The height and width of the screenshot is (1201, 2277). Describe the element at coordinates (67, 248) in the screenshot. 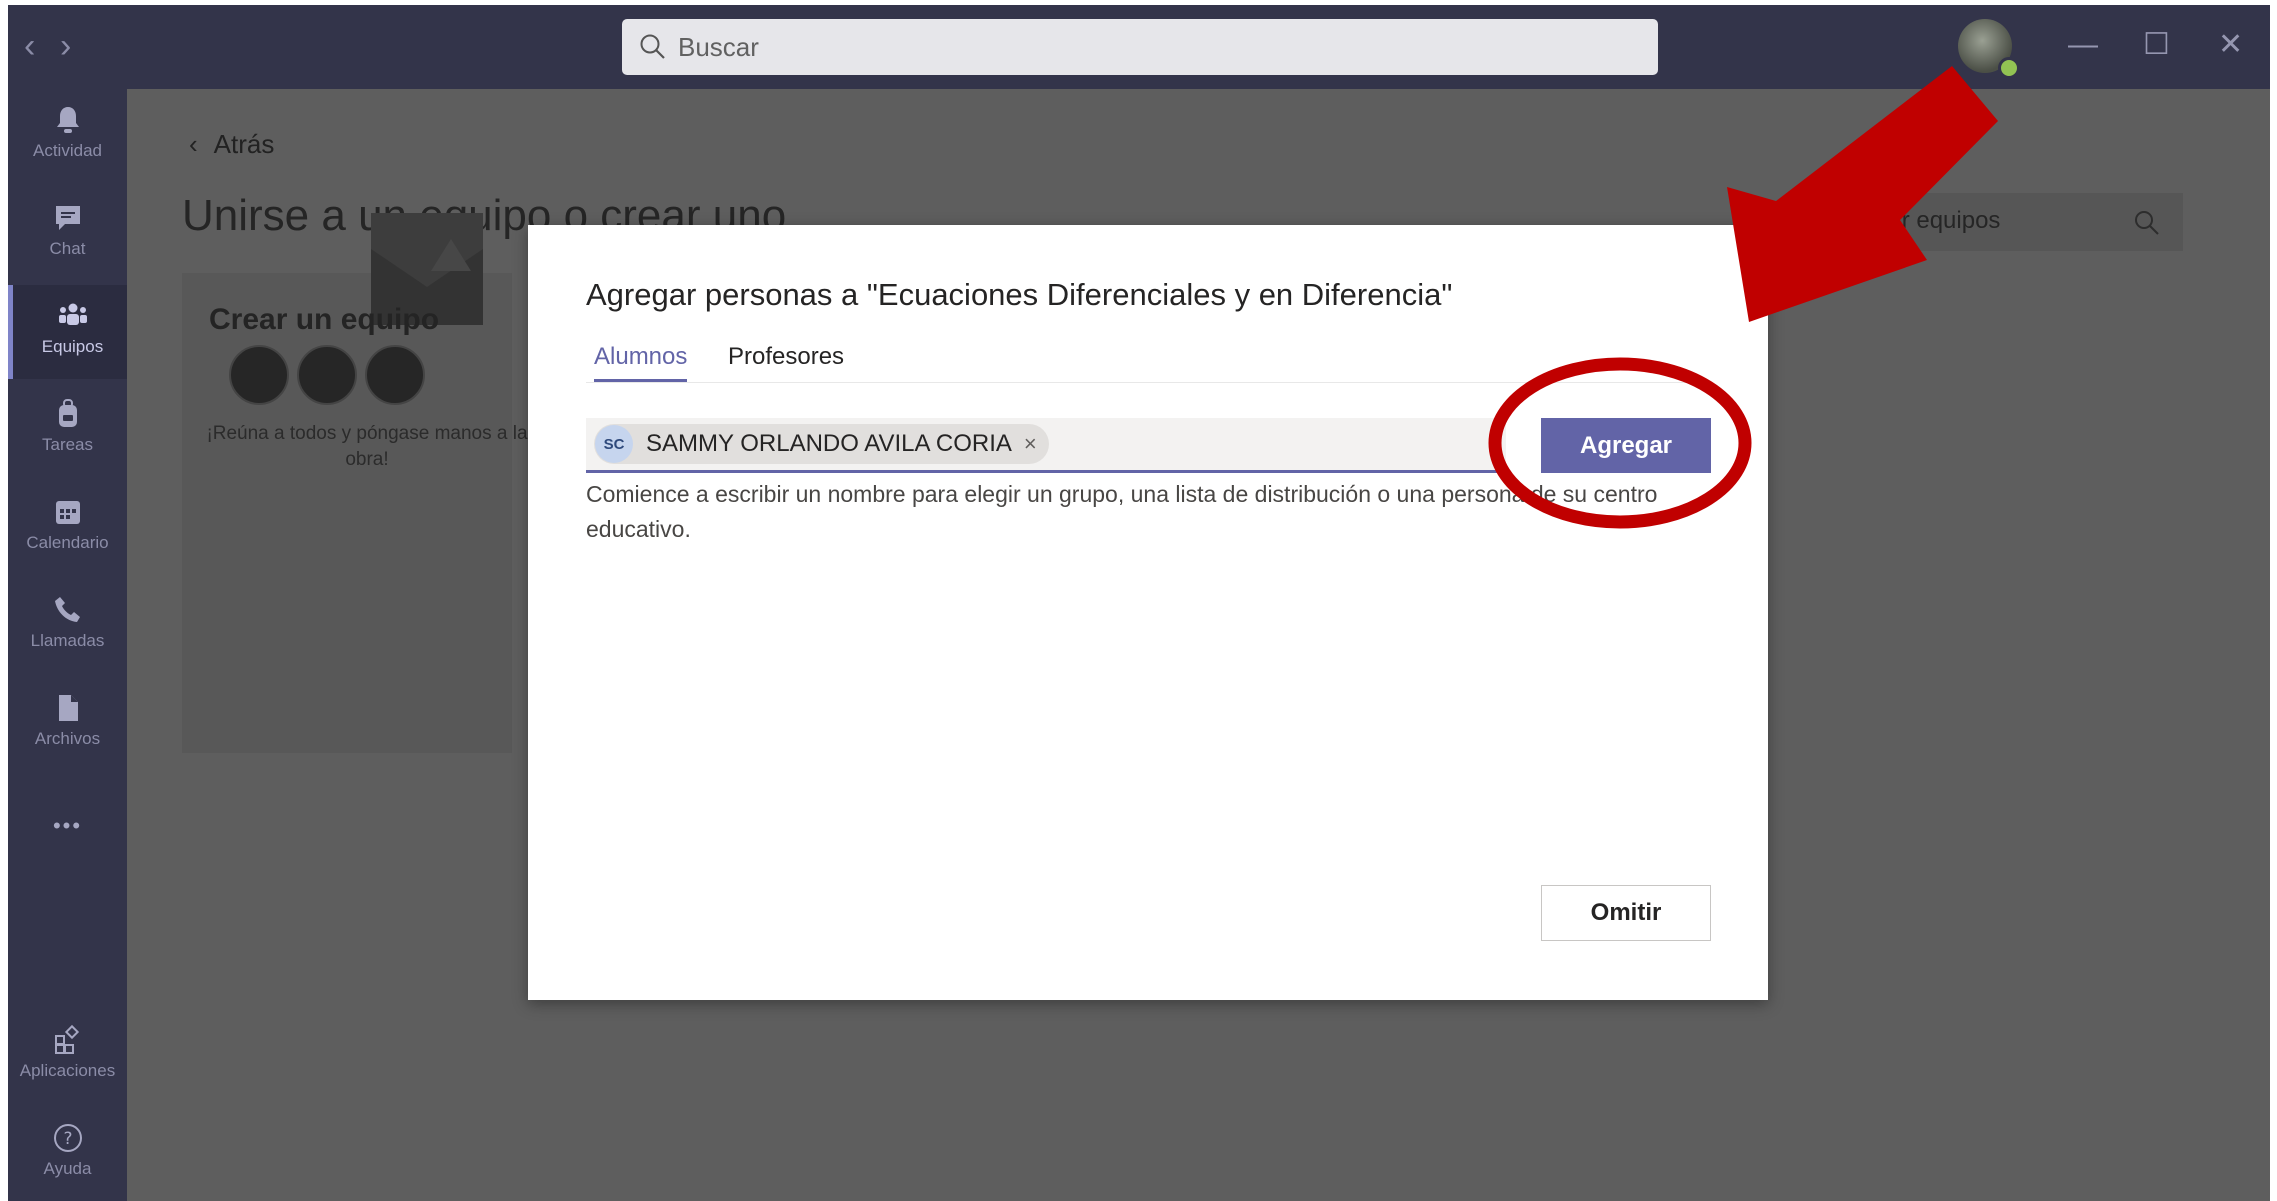

I see `rail-label: Chat` at that location.